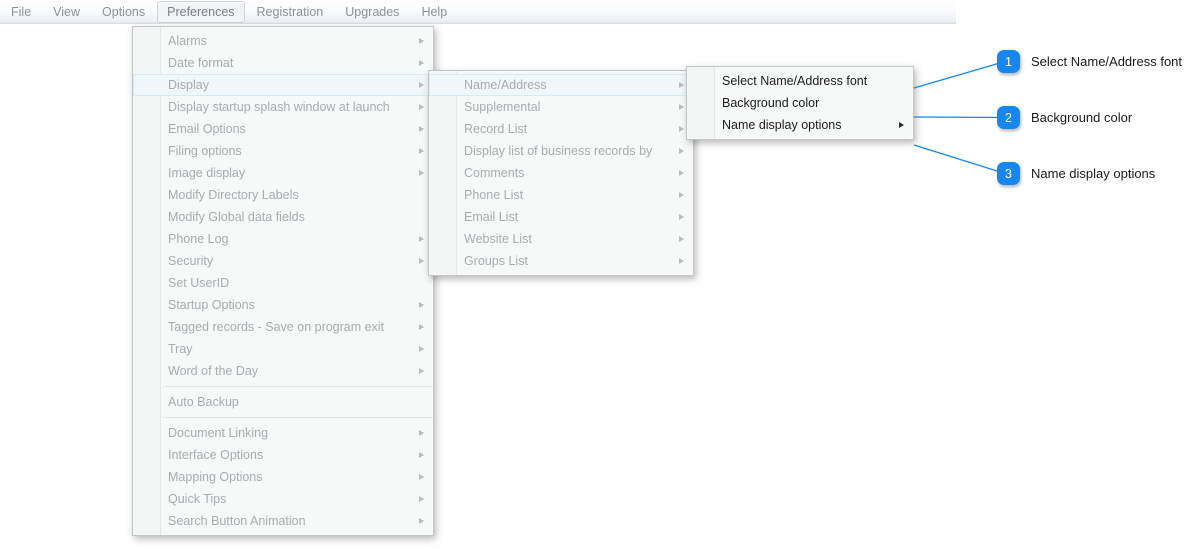  Describe the element at coordinates (283, 402) in the screenshot. I see `menu-item-auto-backup: Auto Backup` at that location.